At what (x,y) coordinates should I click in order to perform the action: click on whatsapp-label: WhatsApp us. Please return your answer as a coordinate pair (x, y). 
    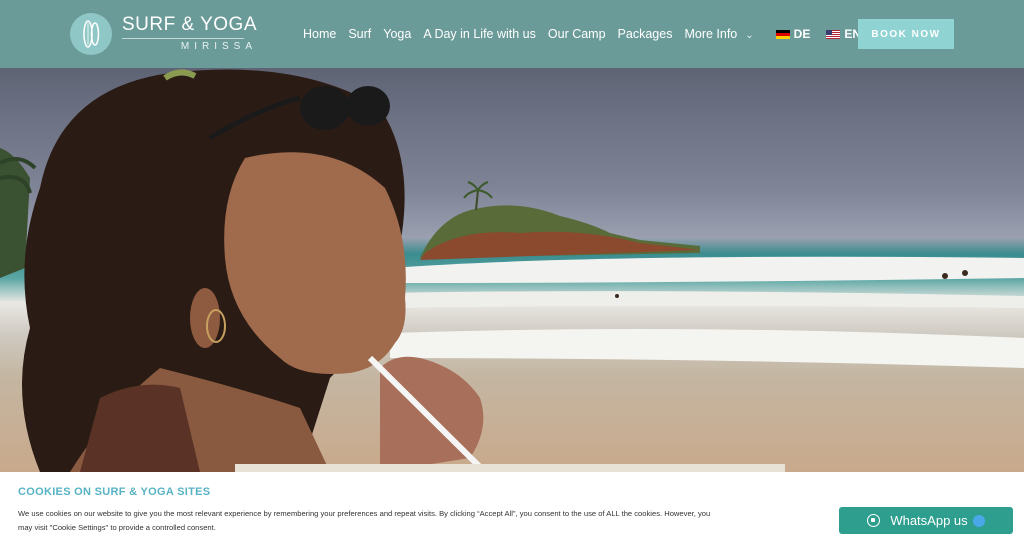
    Looking at the image, I should click on (929, 520).